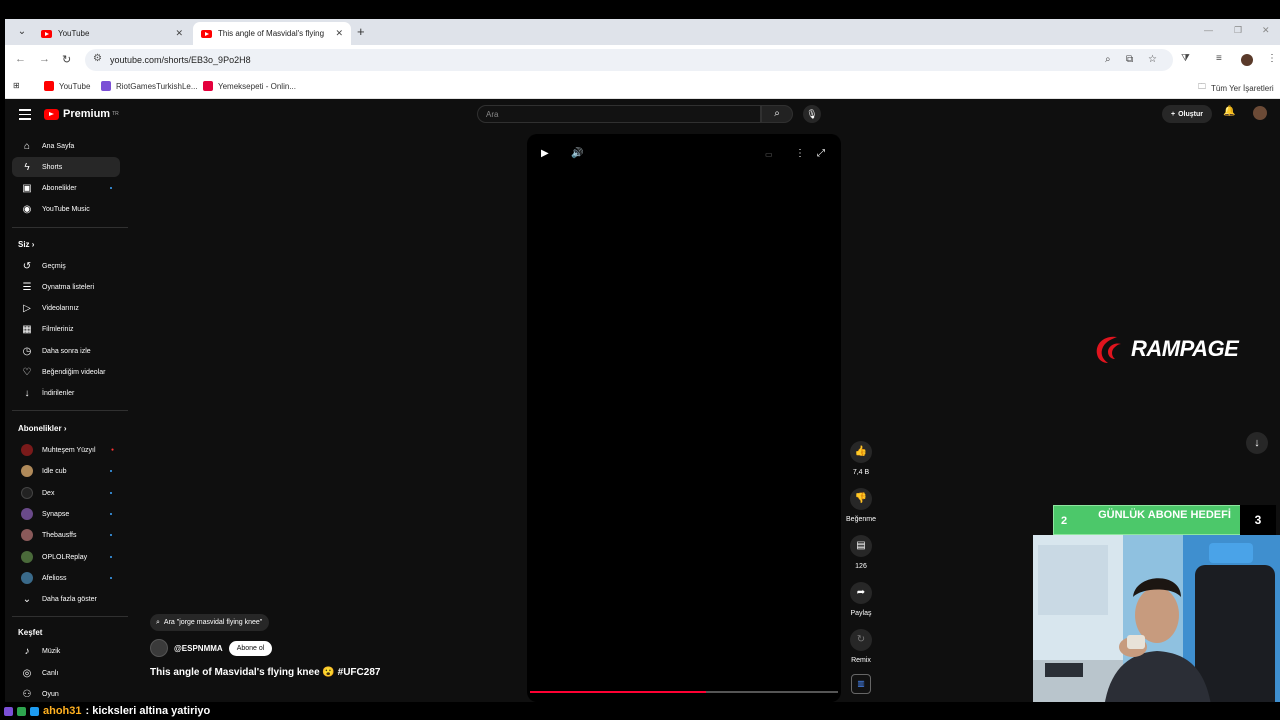  I want to click on captions-icon: ▭, so click(769, 154).